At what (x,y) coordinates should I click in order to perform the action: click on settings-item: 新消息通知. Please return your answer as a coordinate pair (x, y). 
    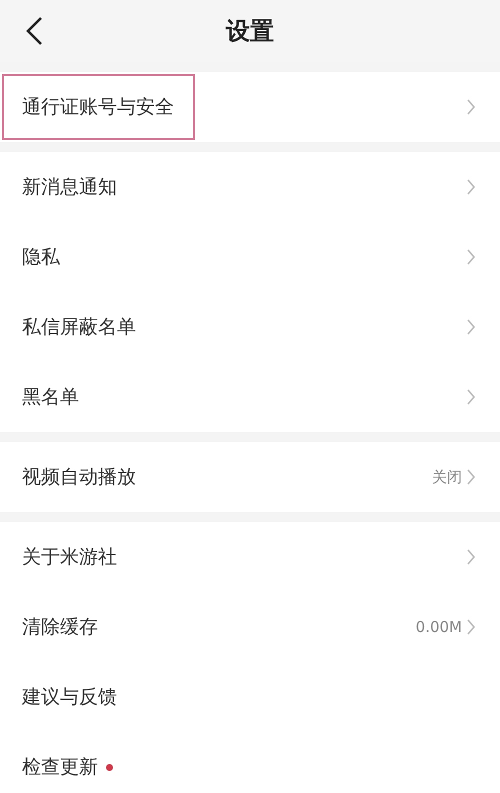
    Looking at the image, I should click on (250, 187).